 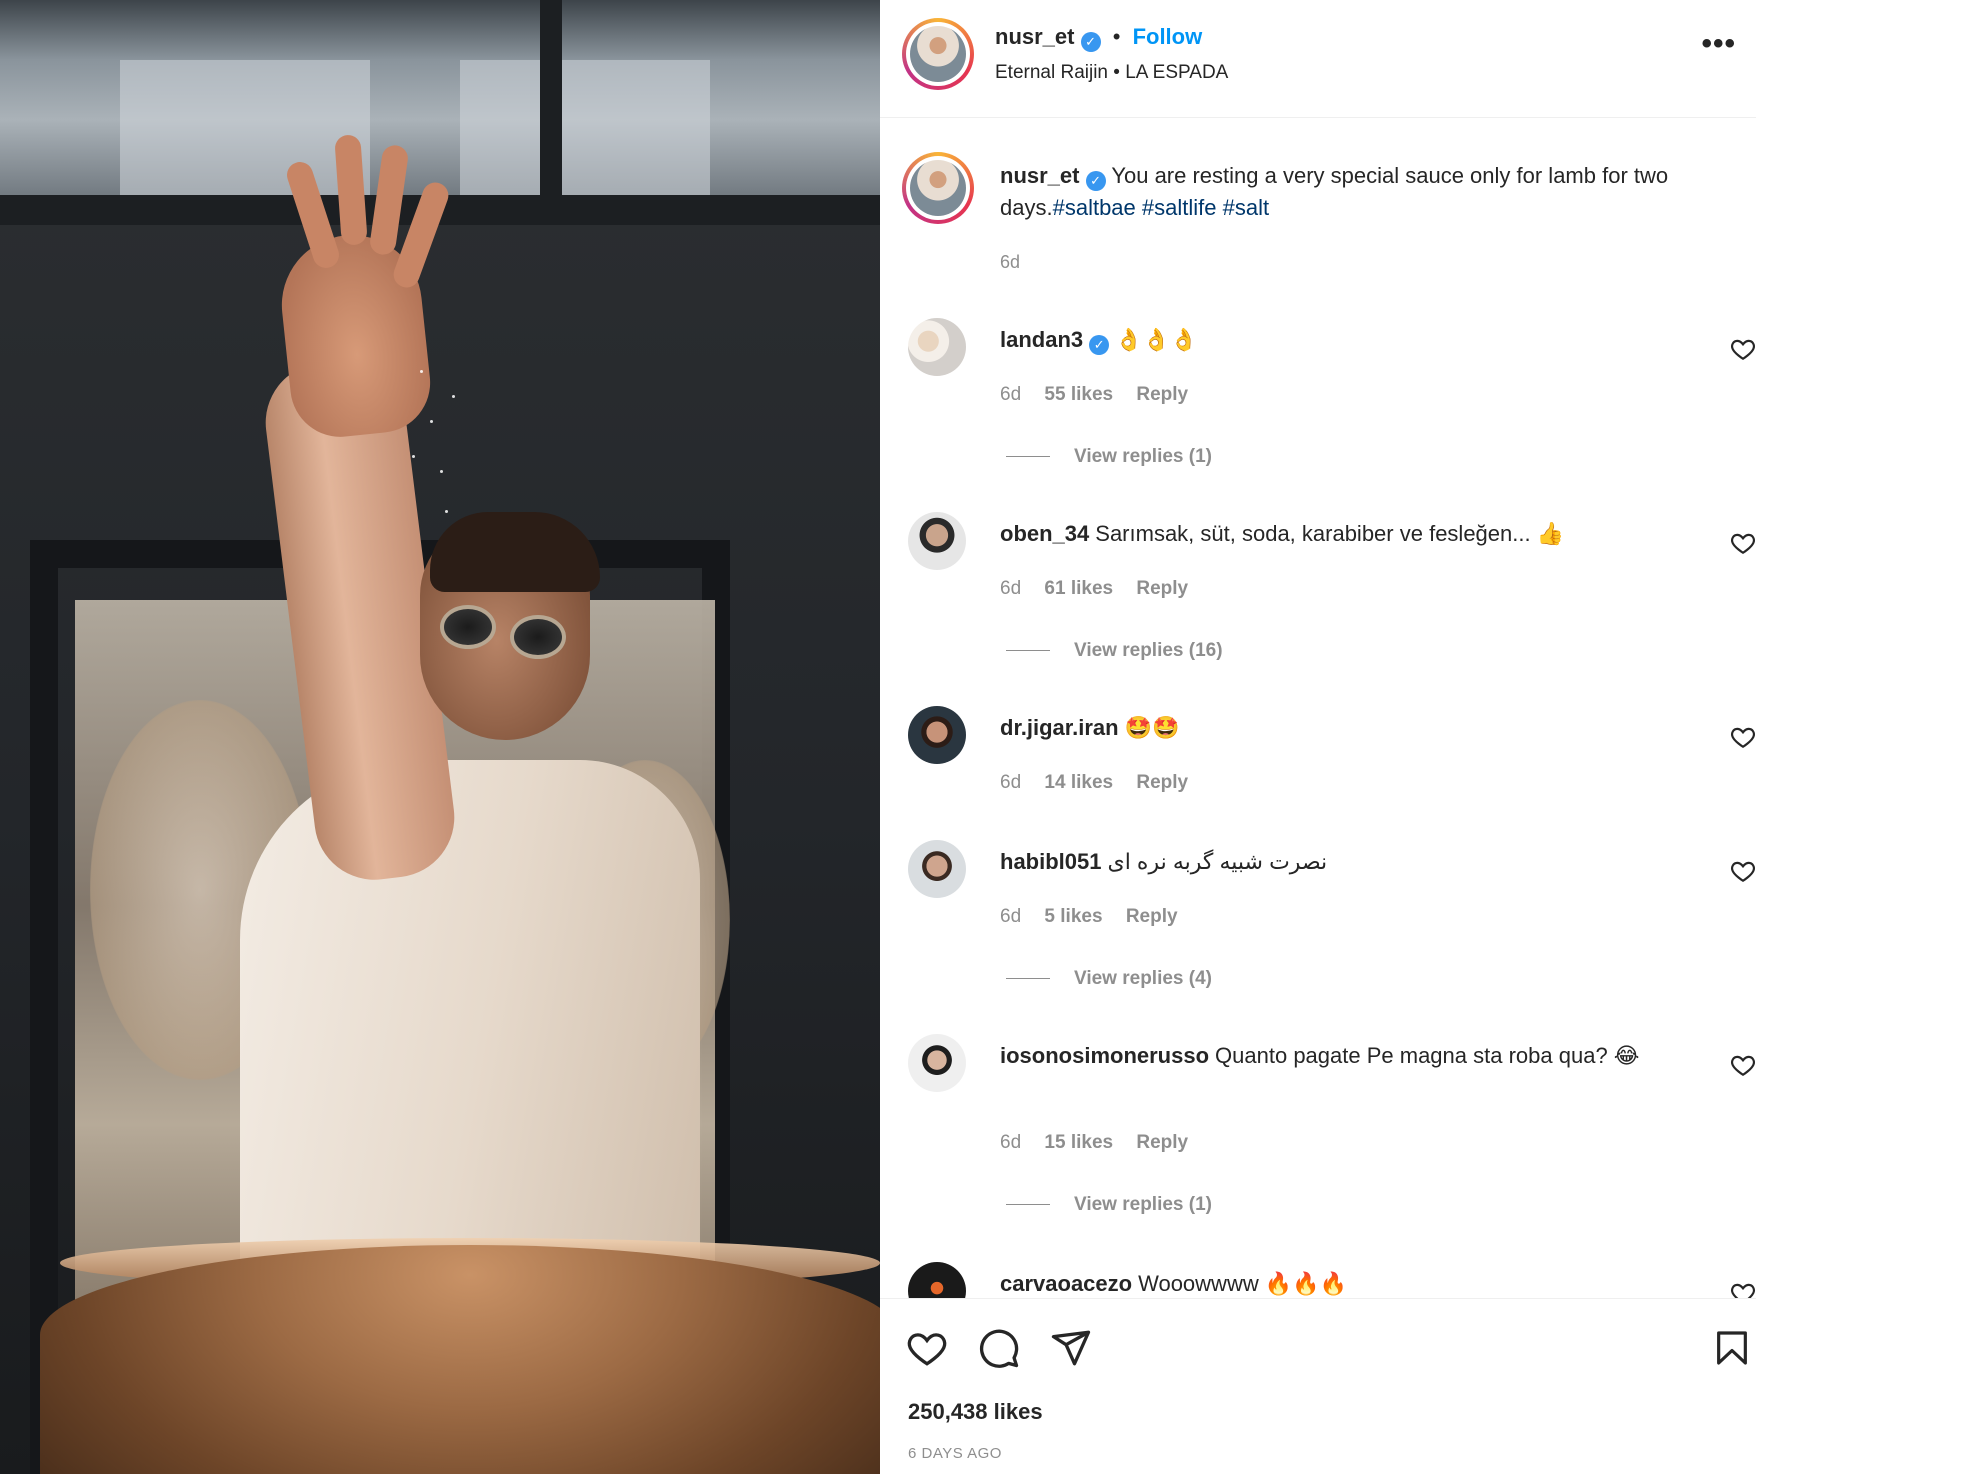 I want to click on comment-username: oben_34, so click(x=1044, y=533).